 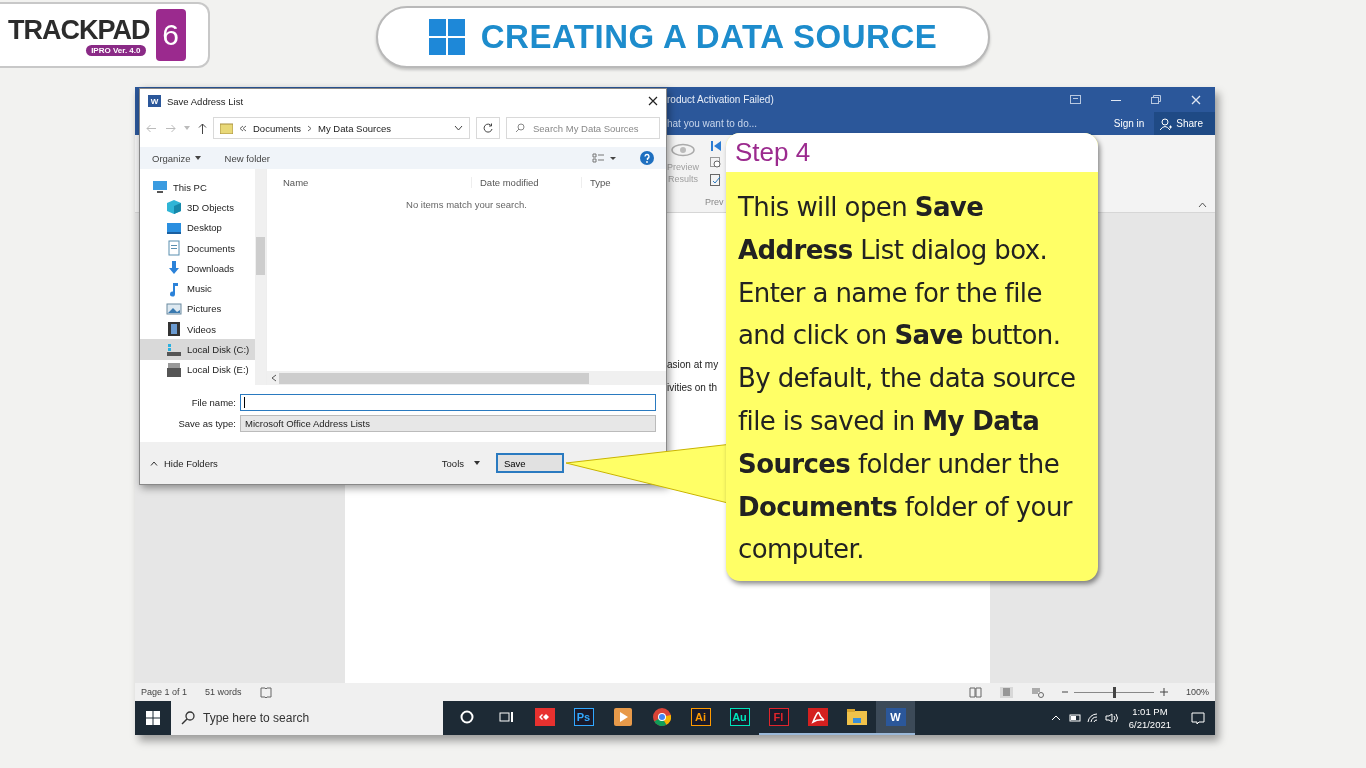 I want to click on task-view-icon, so click(x=505, y=717).